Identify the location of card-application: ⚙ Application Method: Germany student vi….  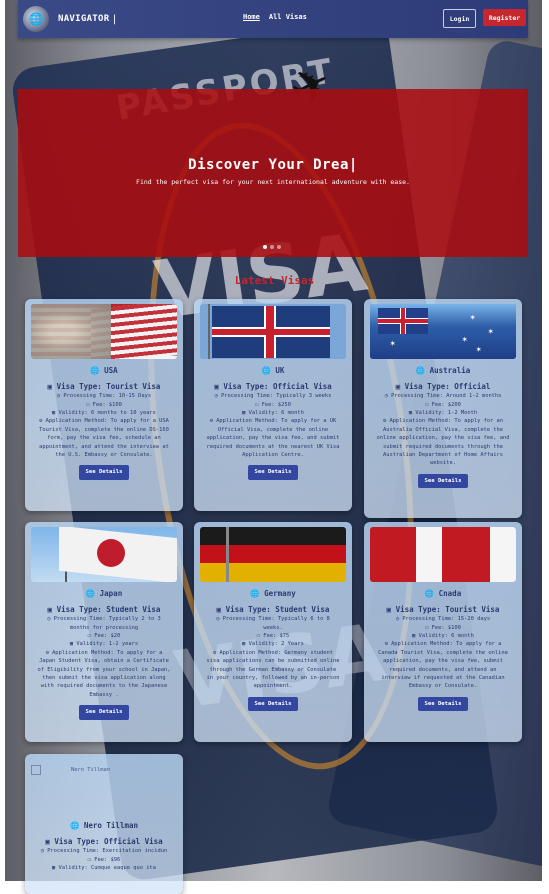
(273, 669).